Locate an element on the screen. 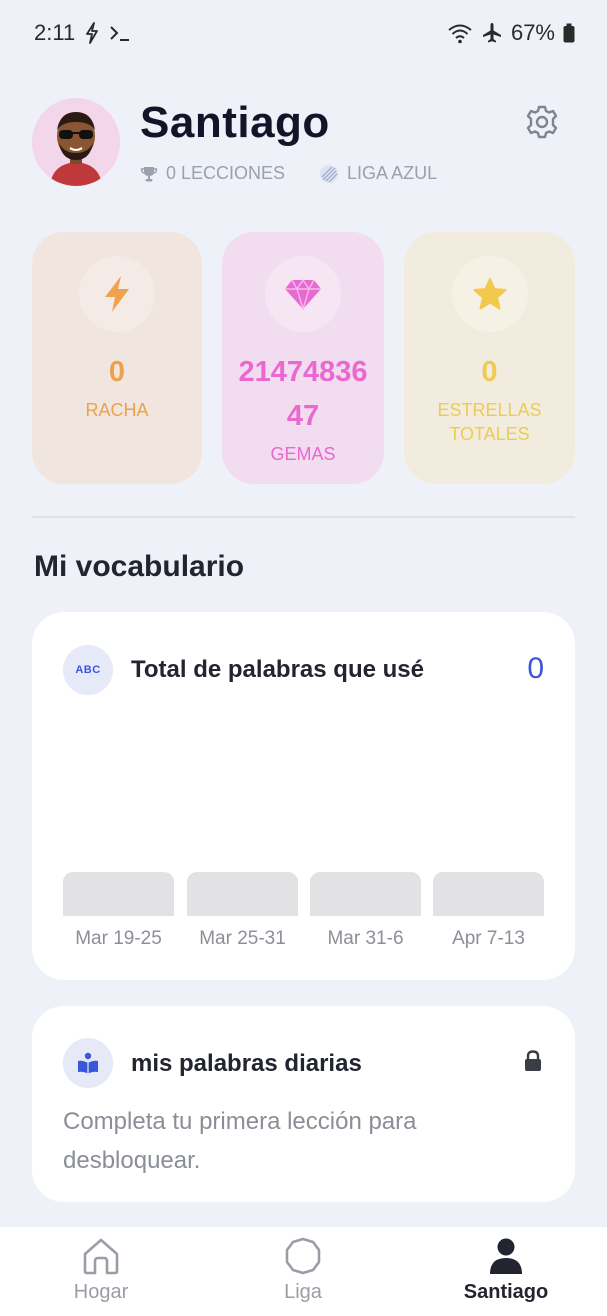 This screenshot has width=607, height=1316. lessons-label: 0 LECCIONES is located at coordinates (226, 173).